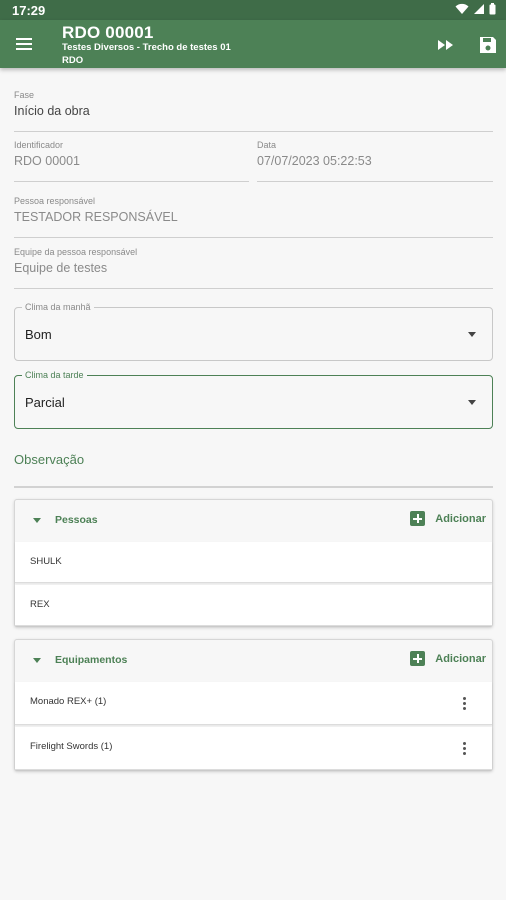 This screenshot has width=506, height=900. I want to click on clima-tarde-select: Clima da tarde Parcial, so click(253, 399).